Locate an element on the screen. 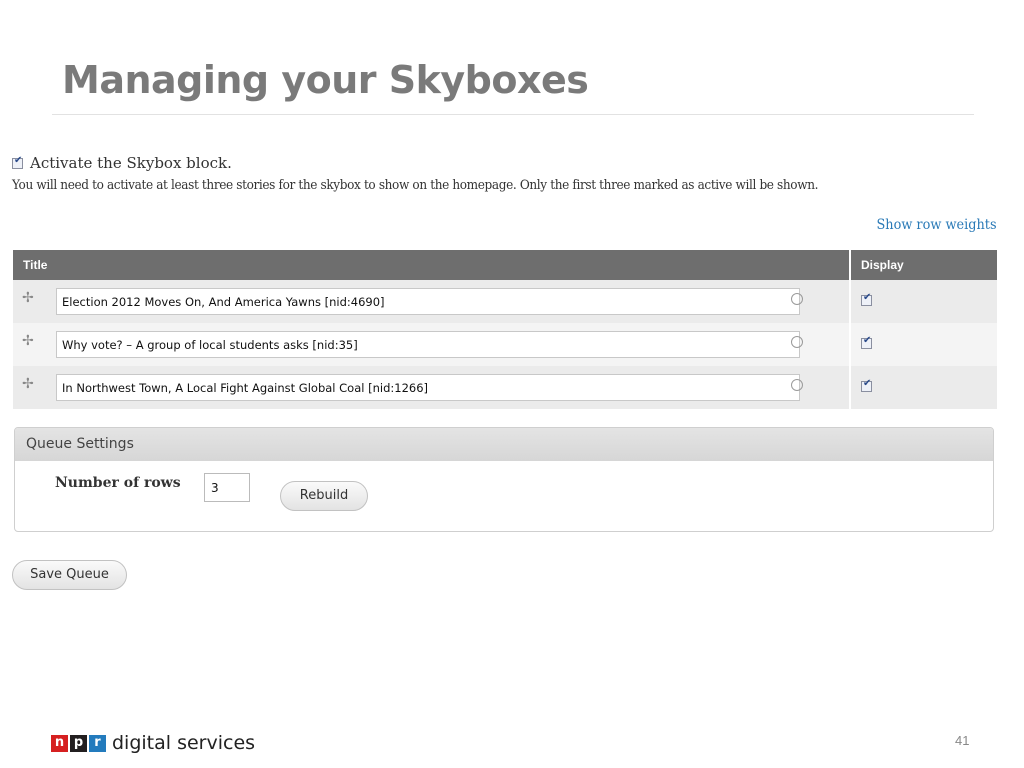  column-header-title: Title is located at coordinates (432, 265).